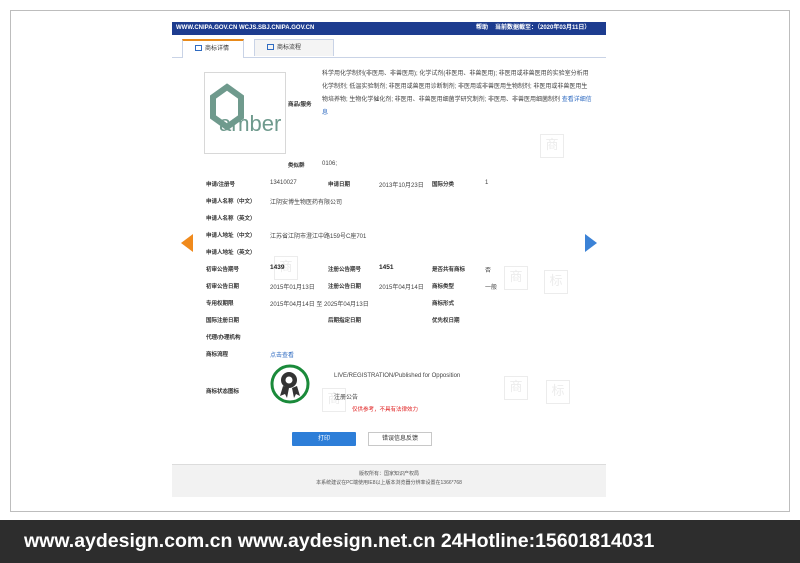  What do you see at coordinates (223, 392) in the screenshot?
I see `status-label: 商标状态图标` at bounding box center [223, 392].